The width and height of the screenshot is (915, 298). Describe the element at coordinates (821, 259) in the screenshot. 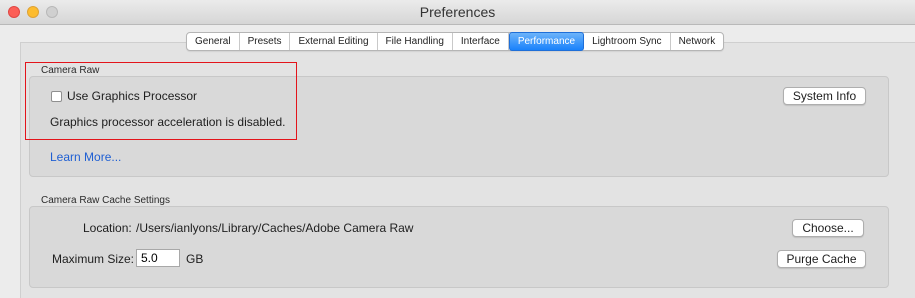

I see `purge-cache-button: Purge Cache` at that location.